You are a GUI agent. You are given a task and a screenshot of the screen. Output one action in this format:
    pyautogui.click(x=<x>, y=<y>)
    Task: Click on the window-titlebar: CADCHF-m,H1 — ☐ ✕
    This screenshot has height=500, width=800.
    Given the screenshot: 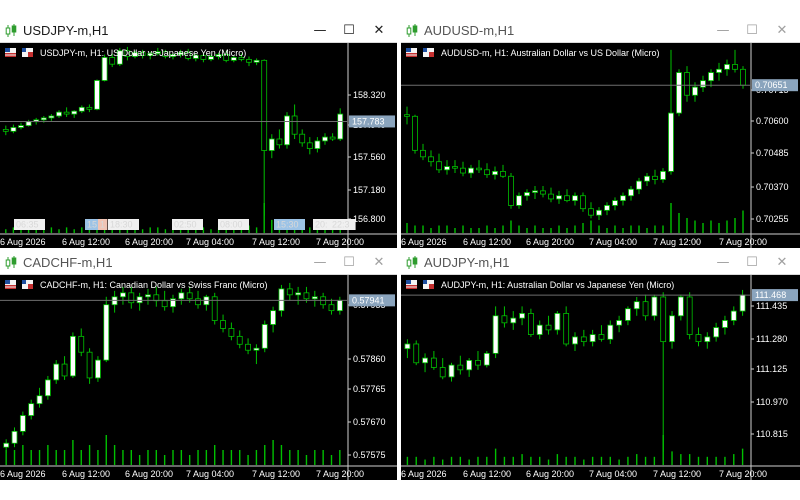 What is the action you would take?
    pyautogui.click(x=198, y=263)
    